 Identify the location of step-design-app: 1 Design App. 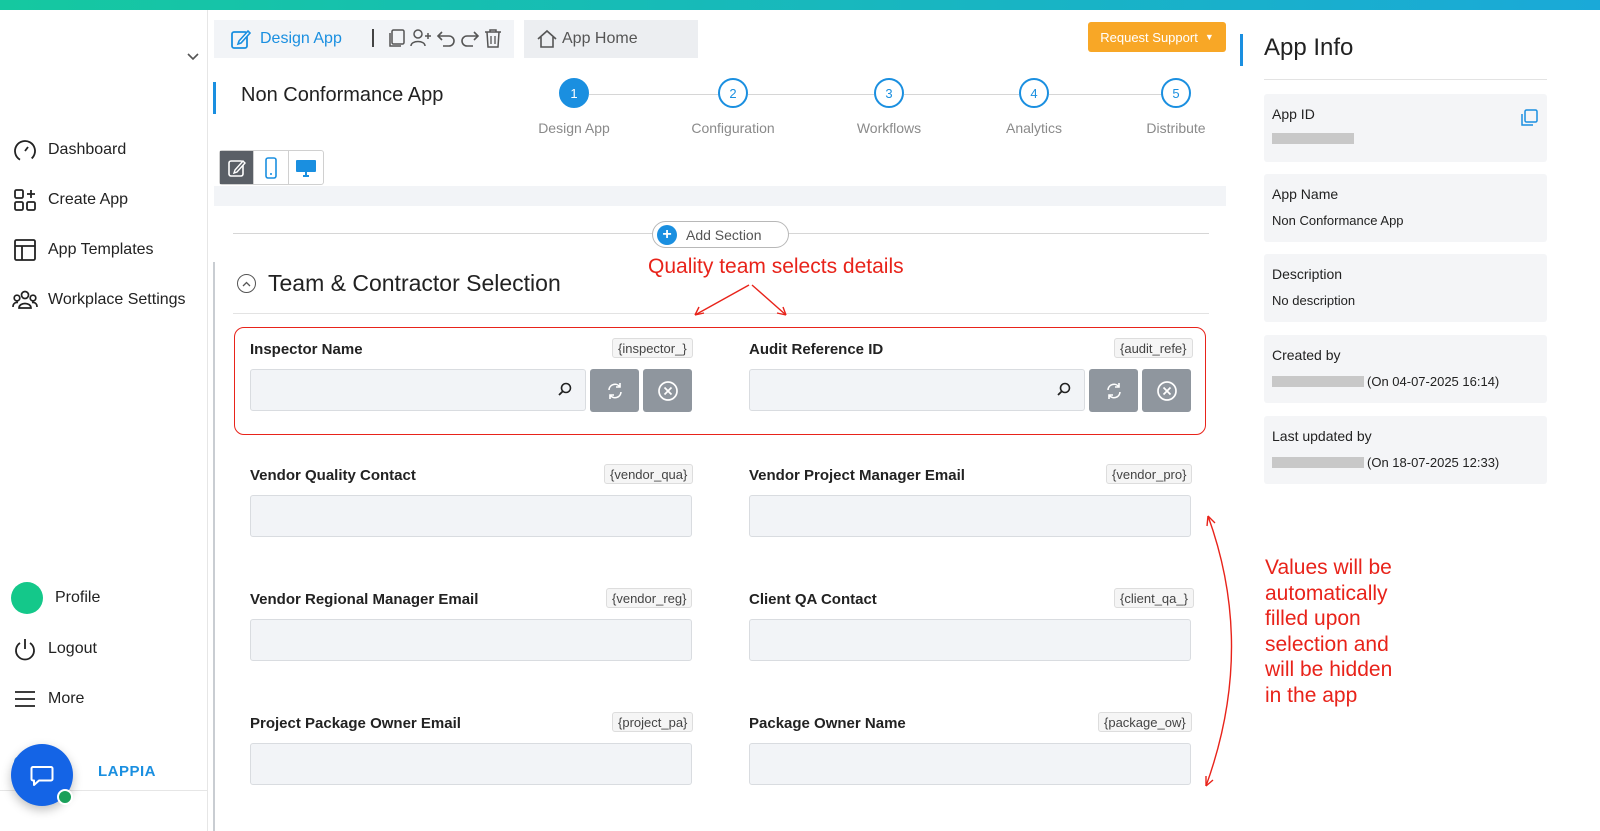
(574, 107).